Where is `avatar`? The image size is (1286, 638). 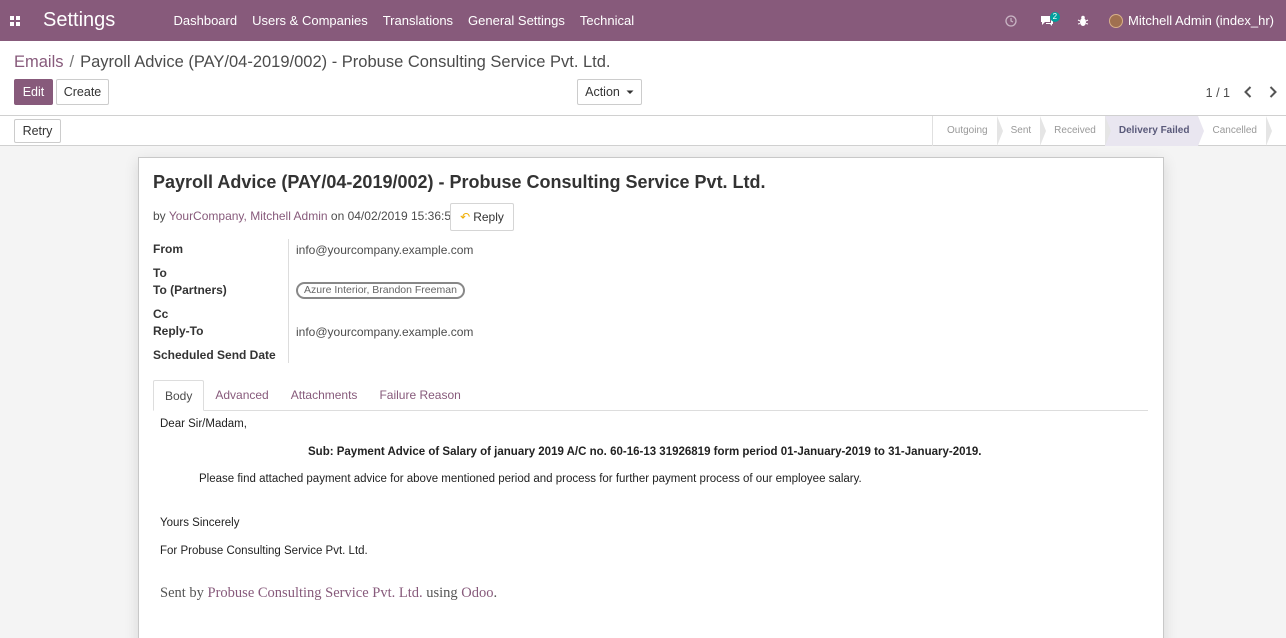 avatar is located at coordinates (1116, 20).